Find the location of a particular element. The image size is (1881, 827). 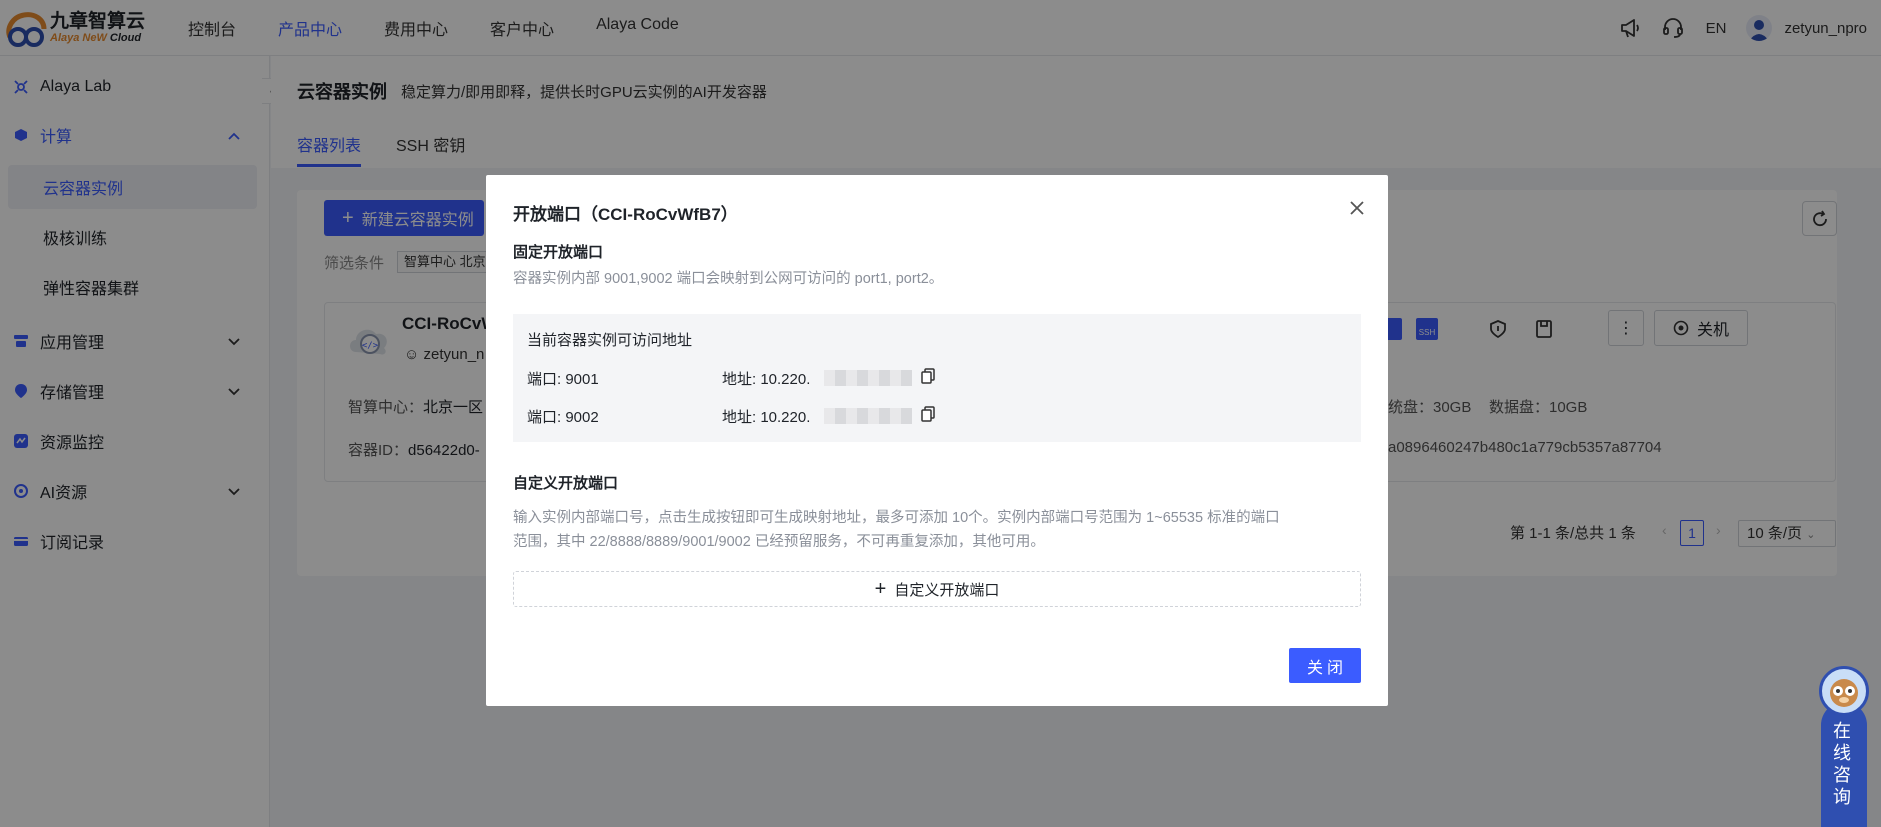

port-row: 端口: 9002 地址: 10.220. is located at coordinates (937, 417).